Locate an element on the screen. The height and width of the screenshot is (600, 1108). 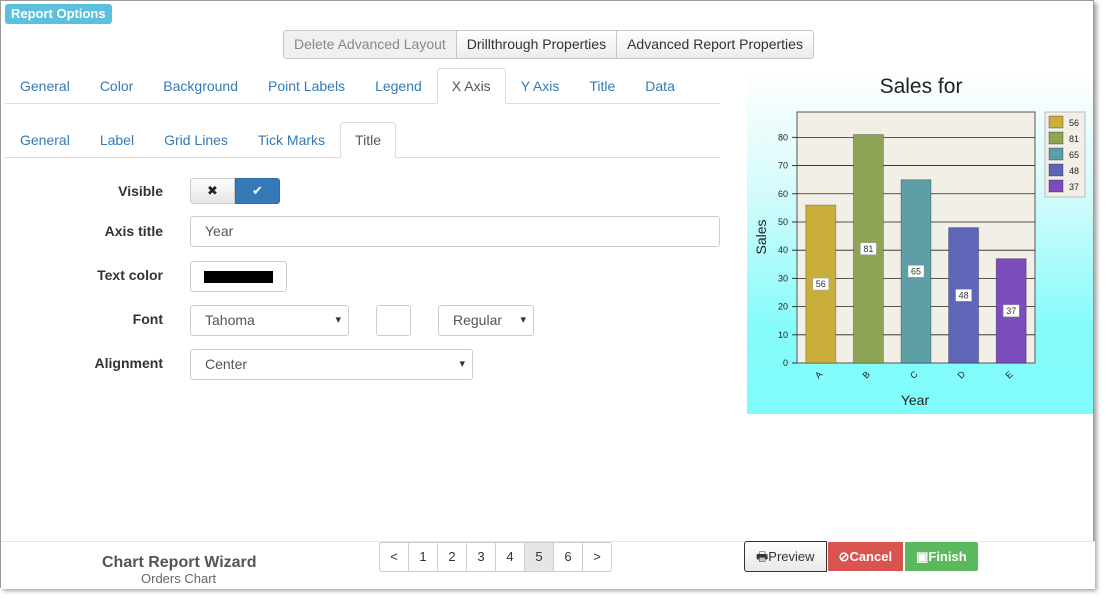
cancel-button: ⊘Cancel is located at coordinates (865, 556).